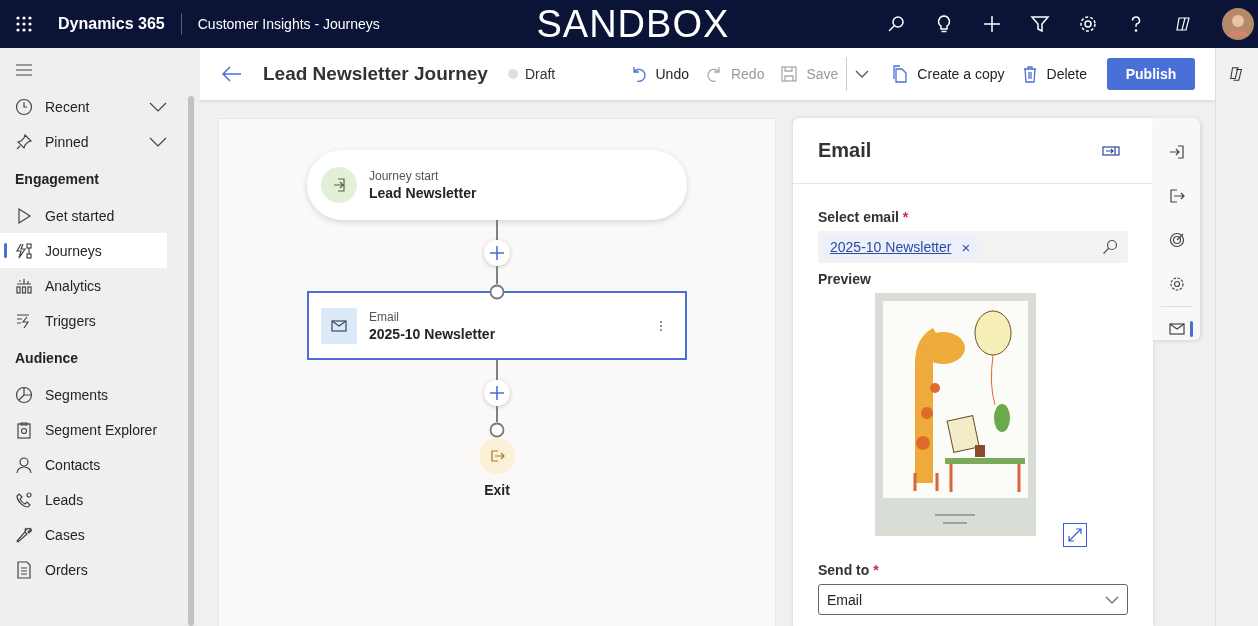  Describe the element at coordinates (288, 24) in the screenshot. I see `area-name: Customer Insights - Journeys` at that location.